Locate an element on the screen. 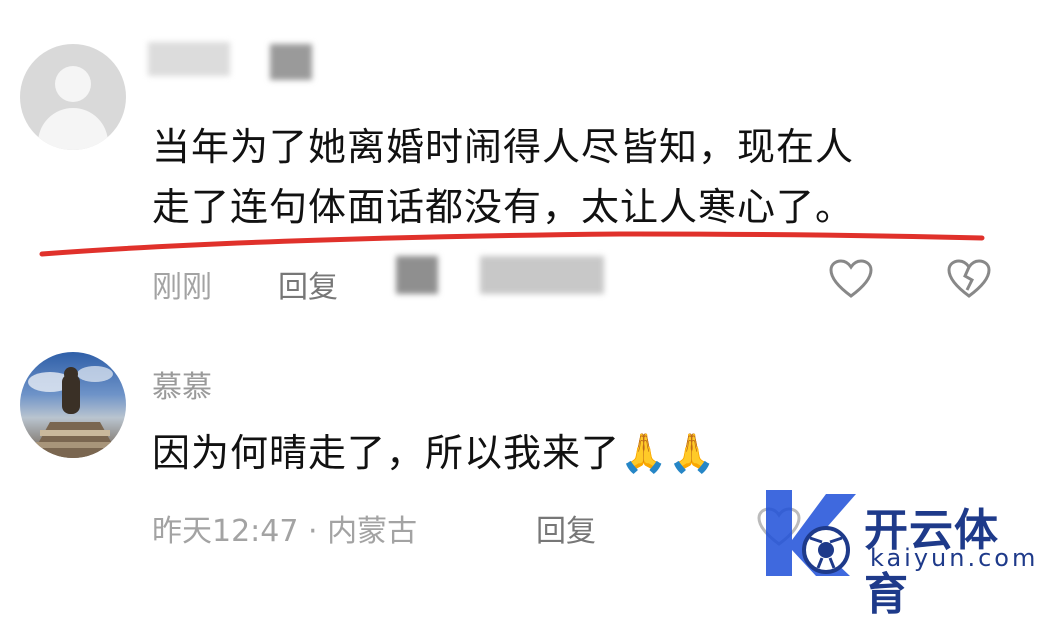 Image resolution: width=1040 pixels, height=622 pixels. comment-text-line-1: 当年为了她离婚时闹得人尽皆知，现在人 is located at coordinates (503, 147).